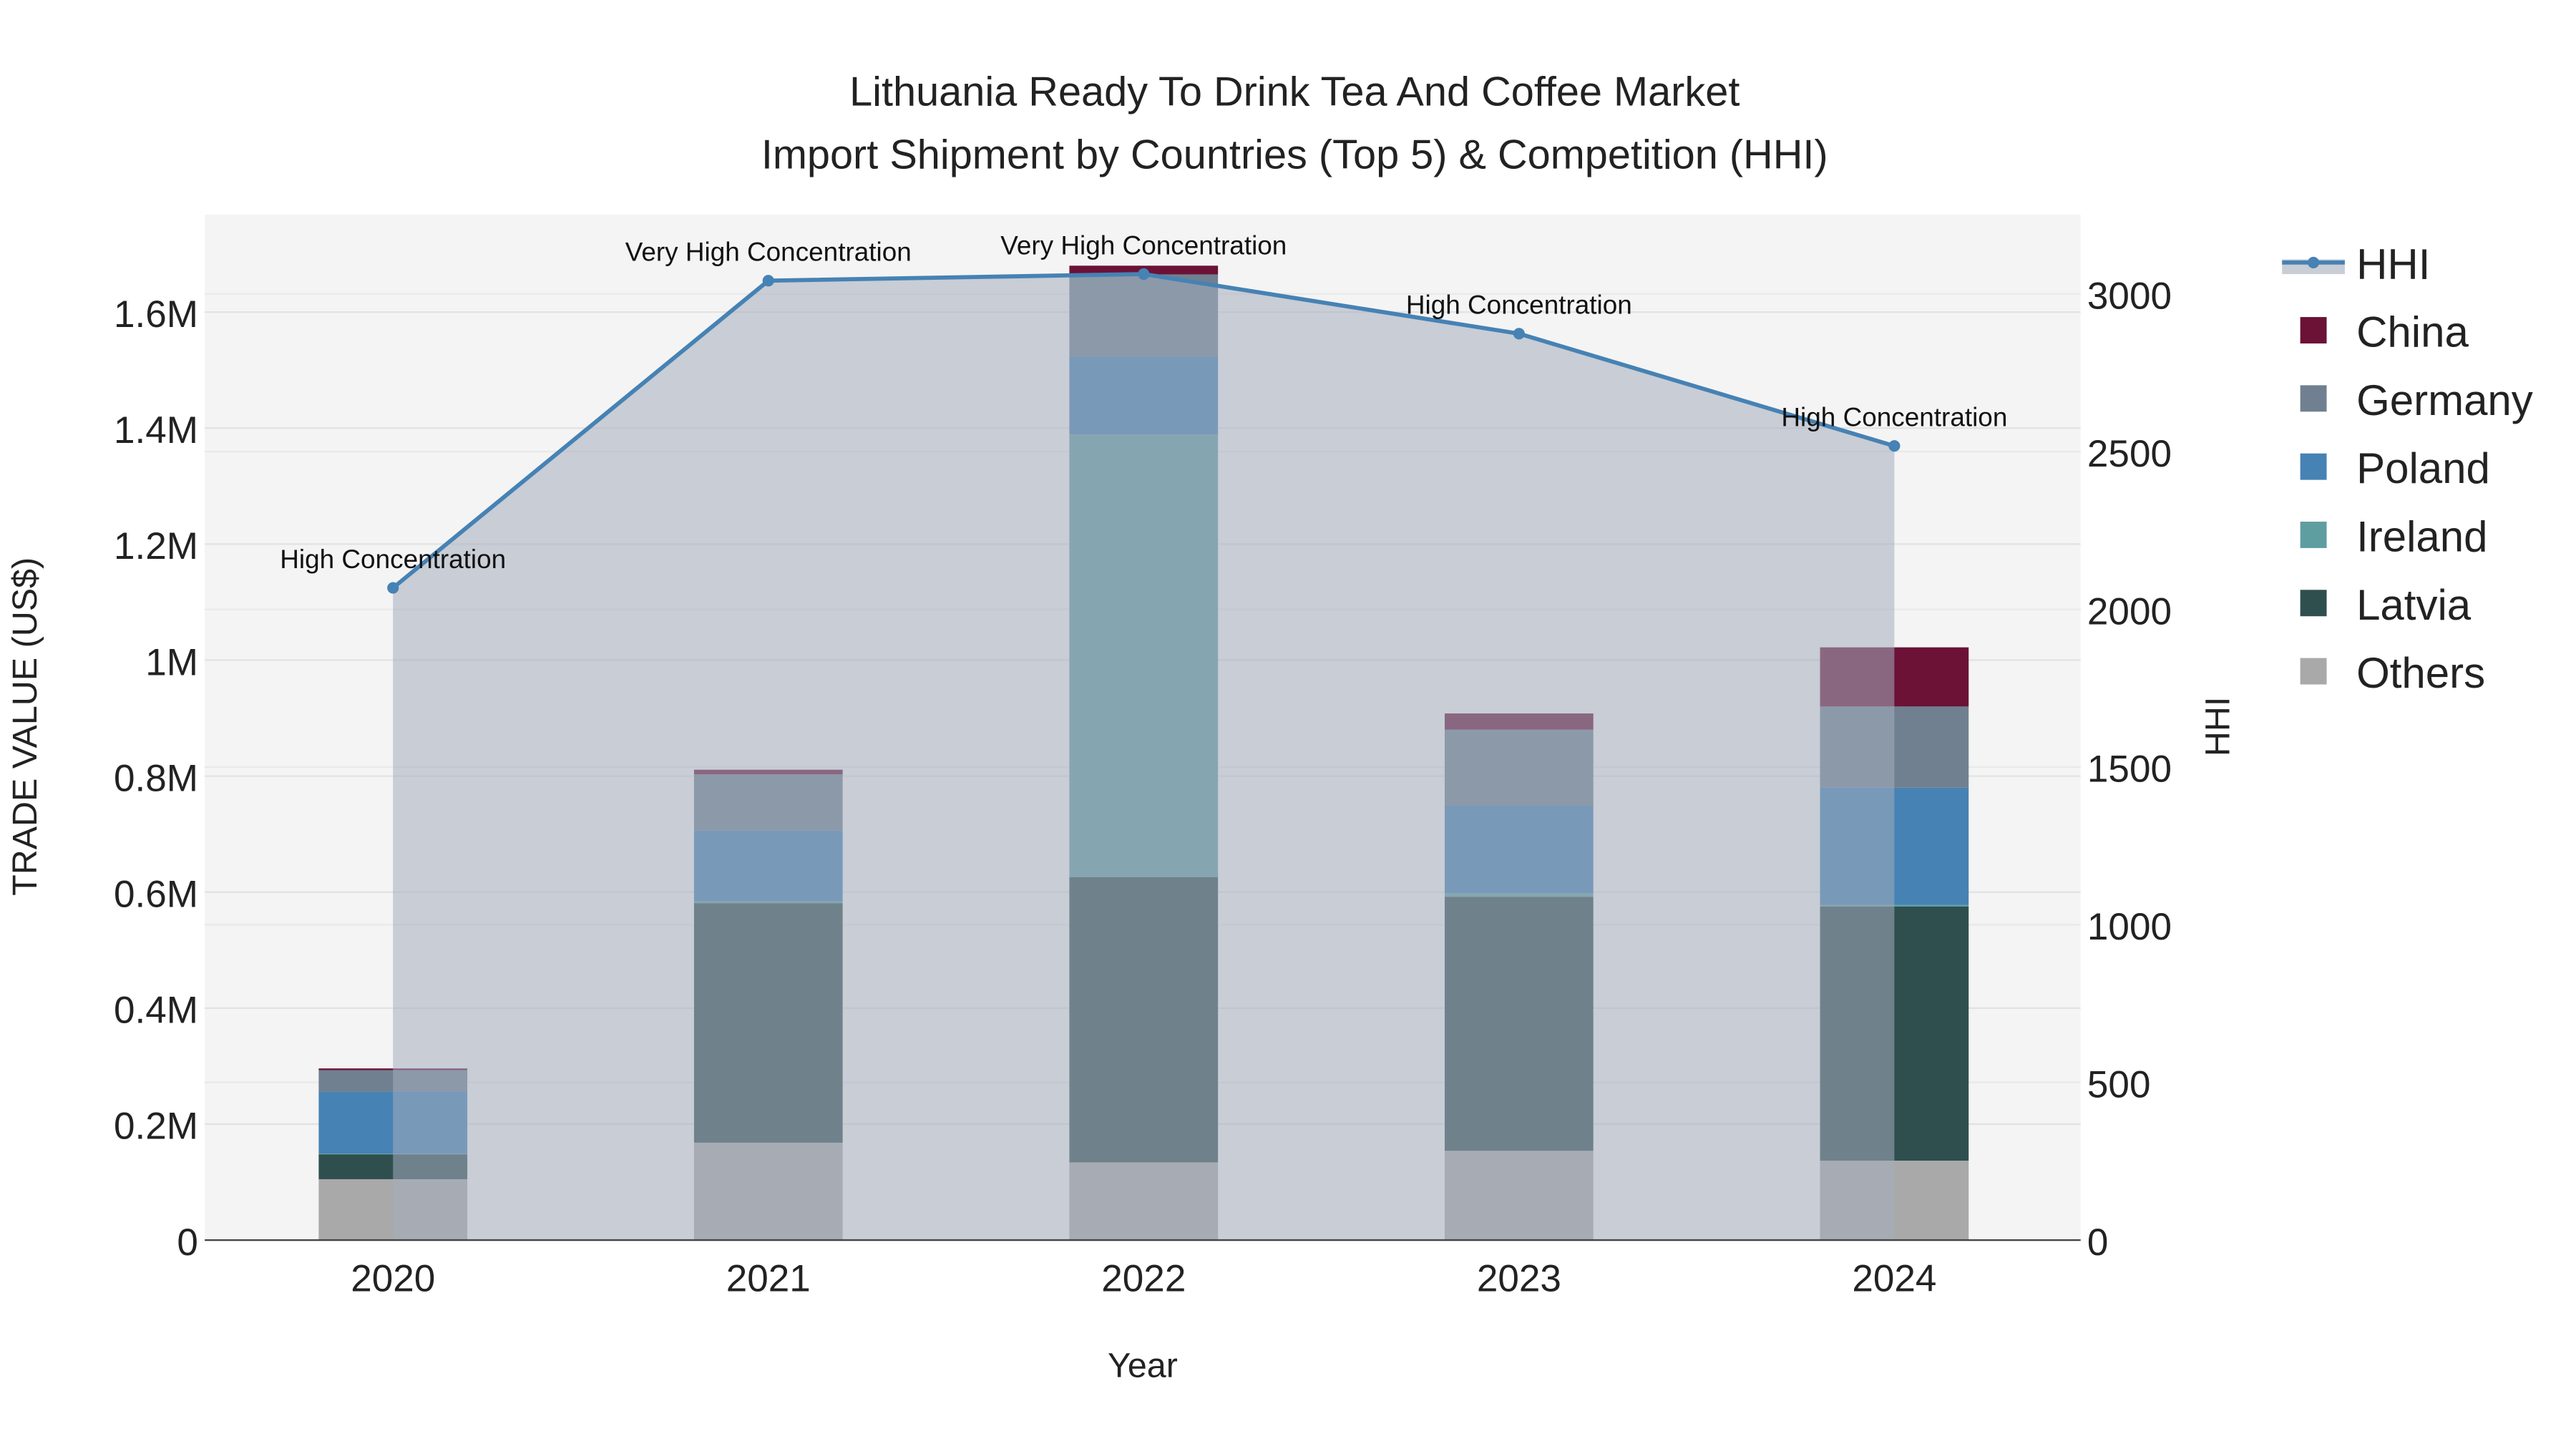 The height and width of the screenshot is (1449, 2576). I want to click on y-axis-title: TRADE VALUE (US$), so click(25, 726).